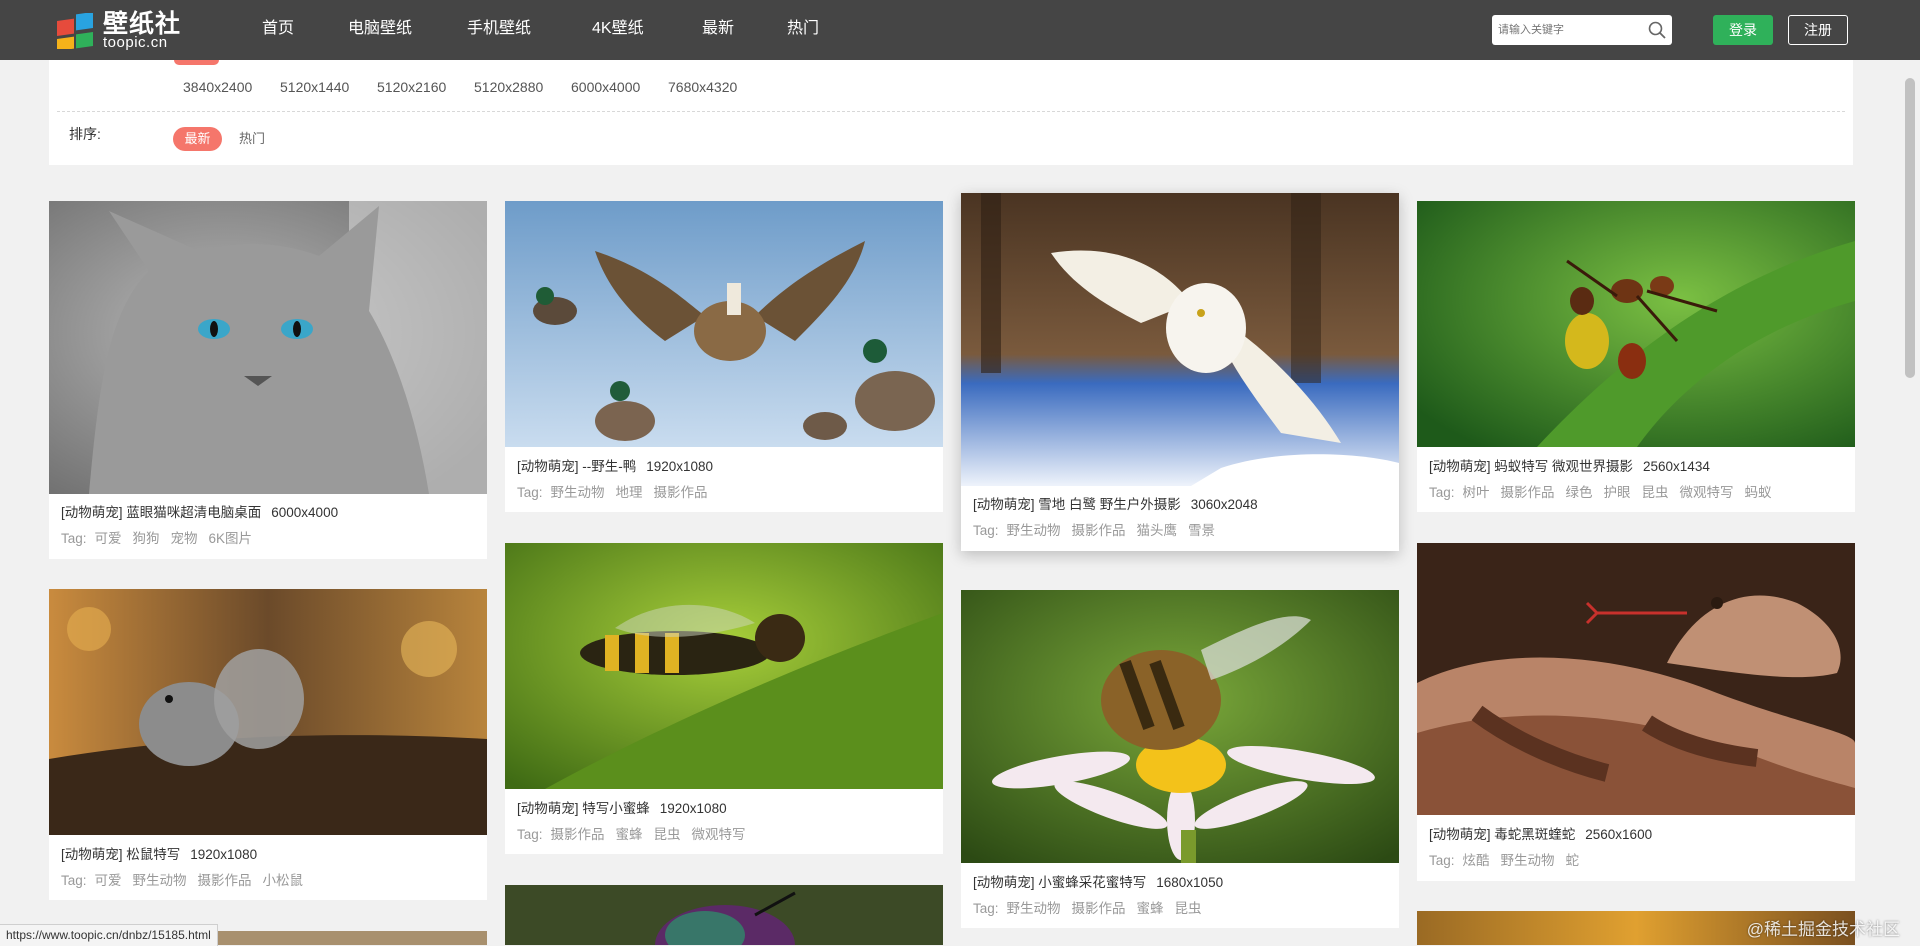  I want to click on wallpaper-tags: Tag: 摄影作品 蜜蜂 昆虫 微观特写, so click(631, 834).